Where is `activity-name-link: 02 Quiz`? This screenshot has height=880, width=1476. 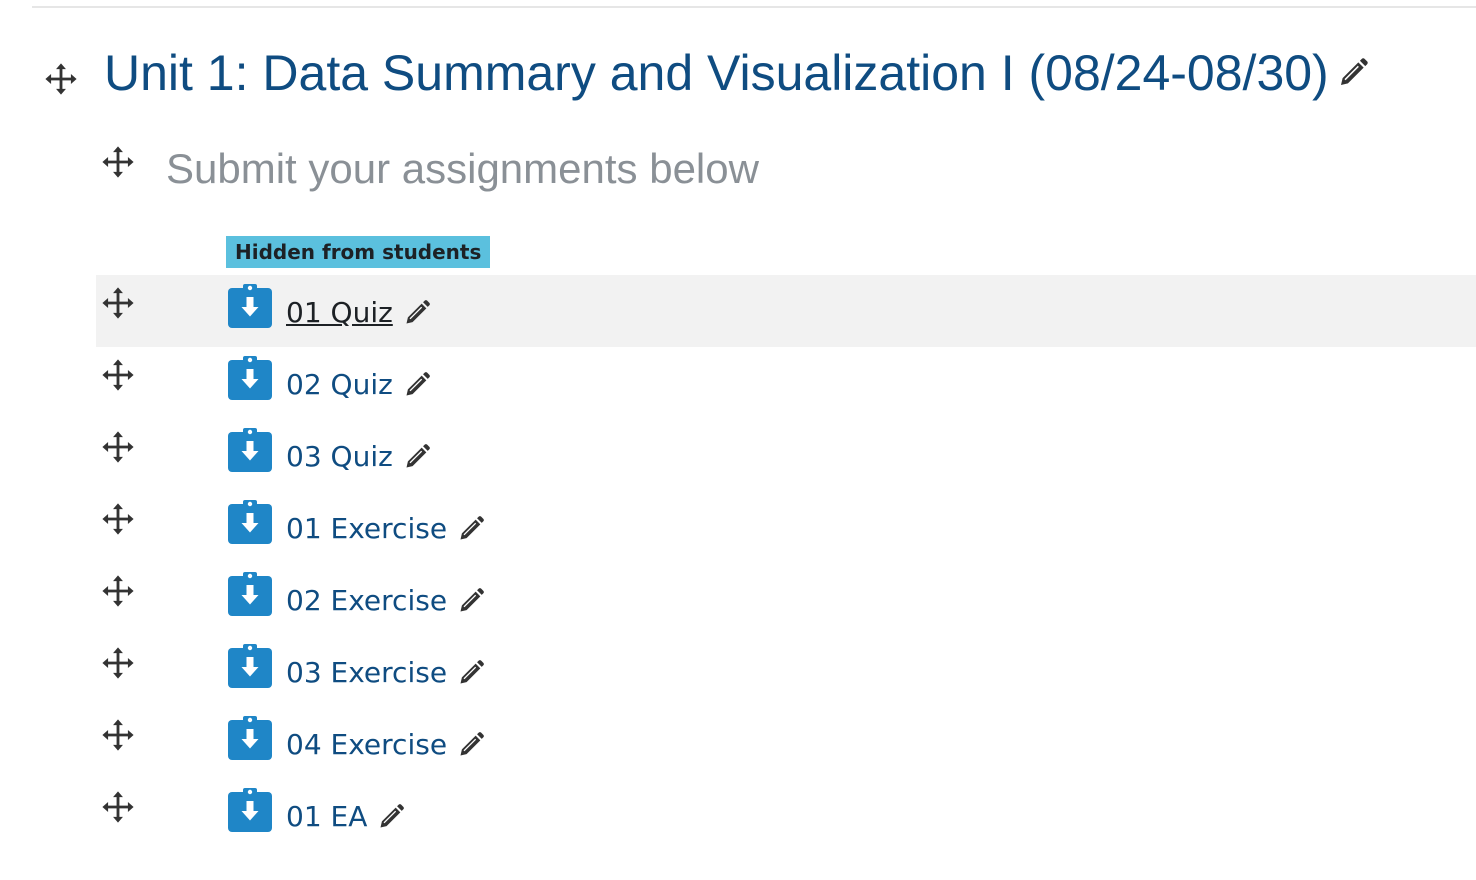 activity-name-link: 02 Quiz is located at coordinates (339, 385).